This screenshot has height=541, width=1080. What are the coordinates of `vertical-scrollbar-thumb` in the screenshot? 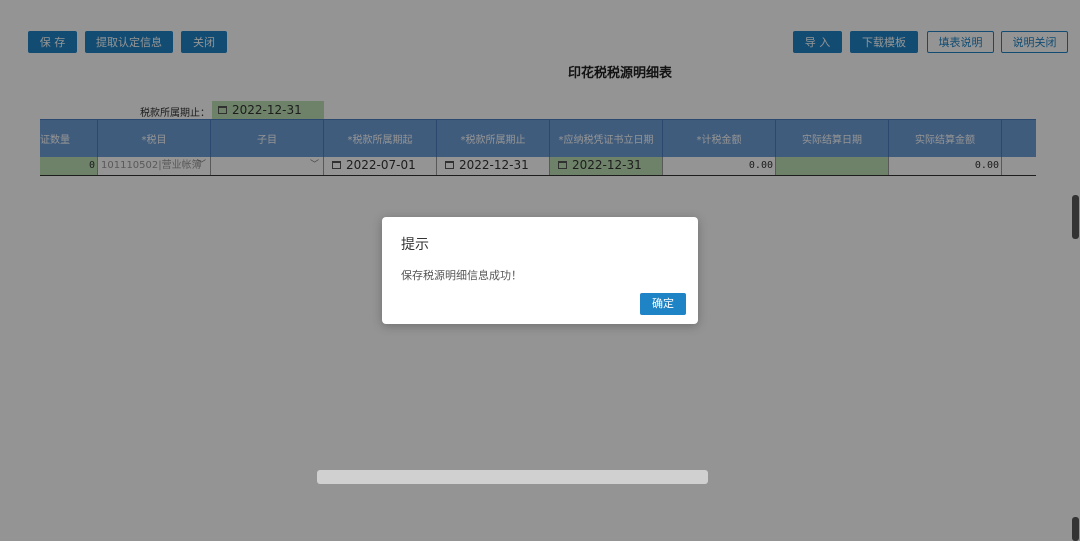 It's located at (1075, 217).